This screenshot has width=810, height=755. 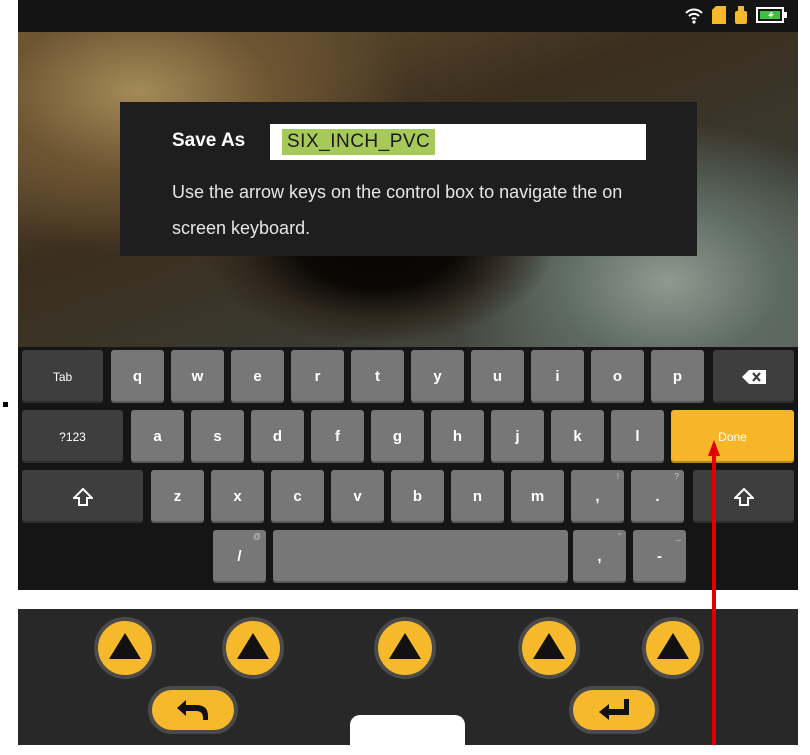 I want to click on back-icon, so click(x=192, y=710).